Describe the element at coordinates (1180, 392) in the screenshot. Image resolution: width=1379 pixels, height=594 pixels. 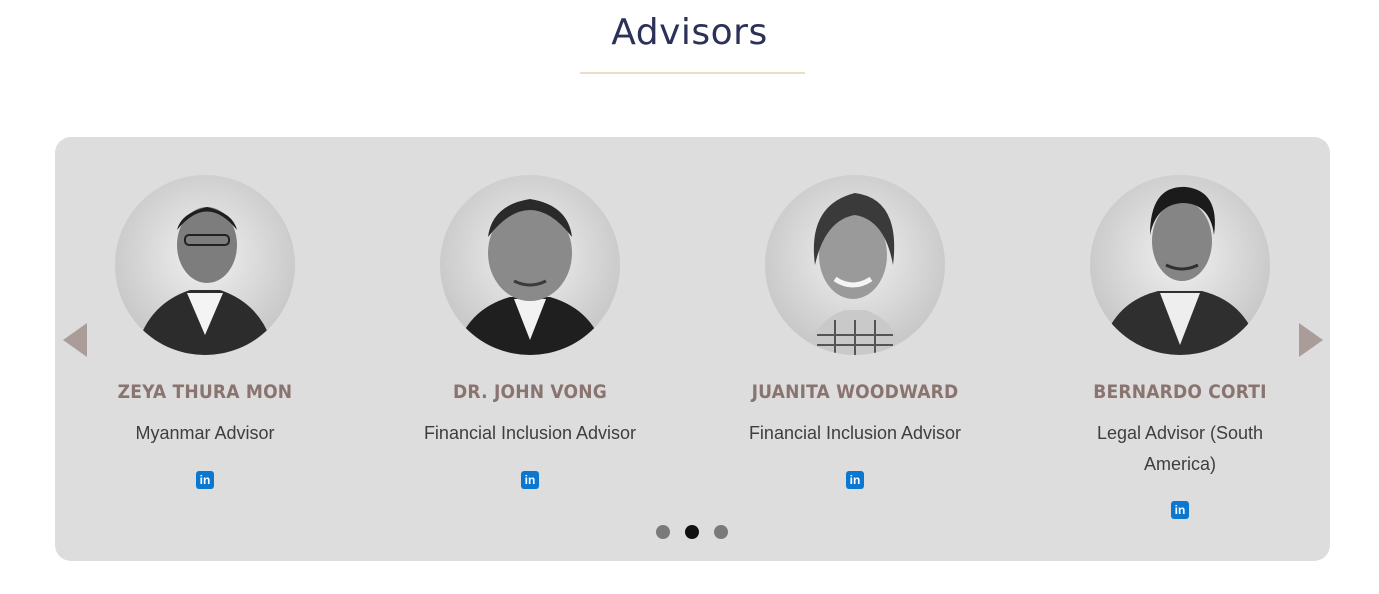
I see `advisor-name: BERNARDO CORTI` at that location.